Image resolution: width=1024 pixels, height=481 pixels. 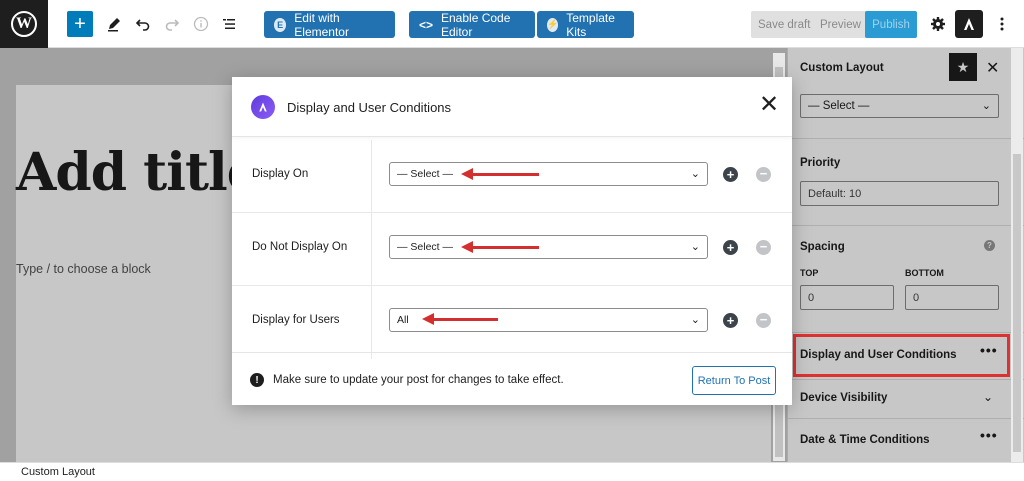 I want to click on condition-row-display-for-users: Display for Users All ⌄ + −, so click(x=512, y=322).